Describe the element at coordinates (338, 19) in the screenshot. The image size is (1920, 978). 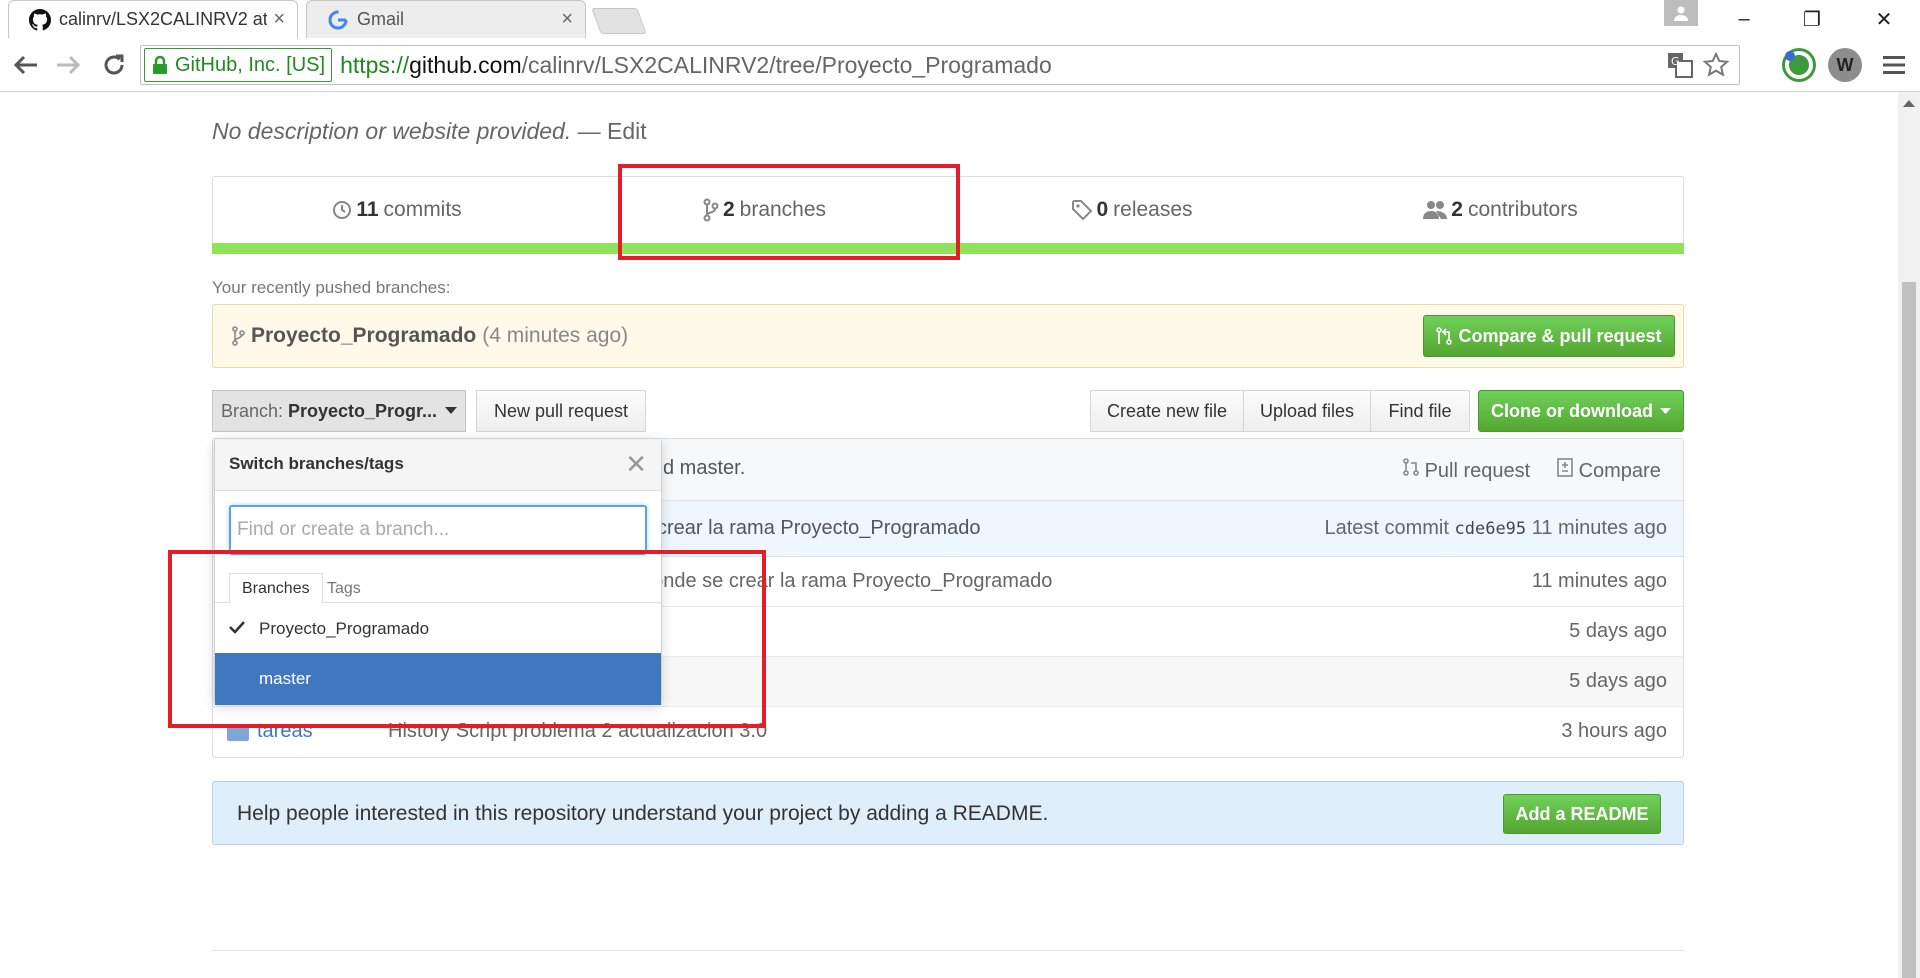
I see `google-icon` at that location.